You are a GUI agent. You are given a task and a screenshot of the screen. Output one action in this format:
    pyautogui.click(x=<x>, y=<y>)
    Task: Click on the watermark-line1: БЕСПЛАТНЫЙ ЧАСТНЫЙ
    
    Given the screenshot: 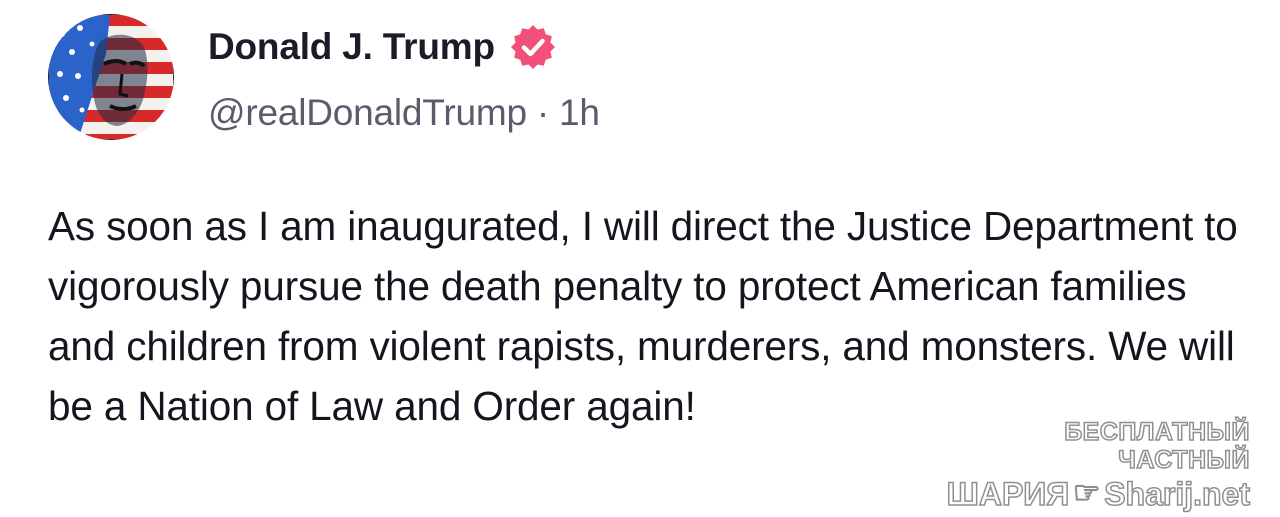 What is the action you would take?
    pyautogui.click(x=1156, y=446)
    